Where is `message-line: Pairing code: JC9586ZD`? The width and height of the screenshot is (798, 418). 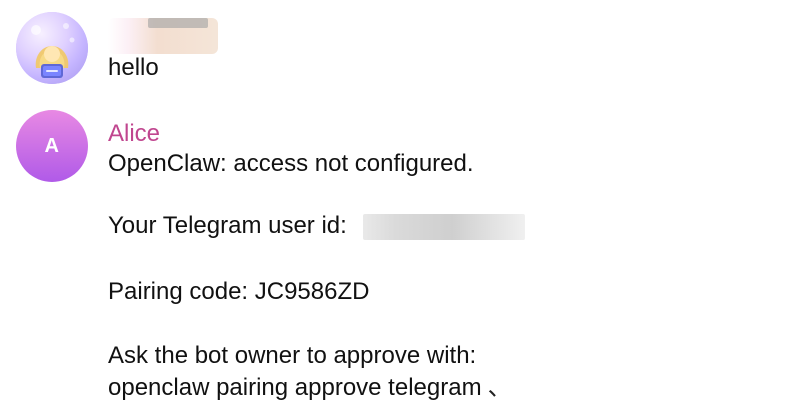 message-line: Pairing code: JC9586ZD is located at coordinates (239, 291).